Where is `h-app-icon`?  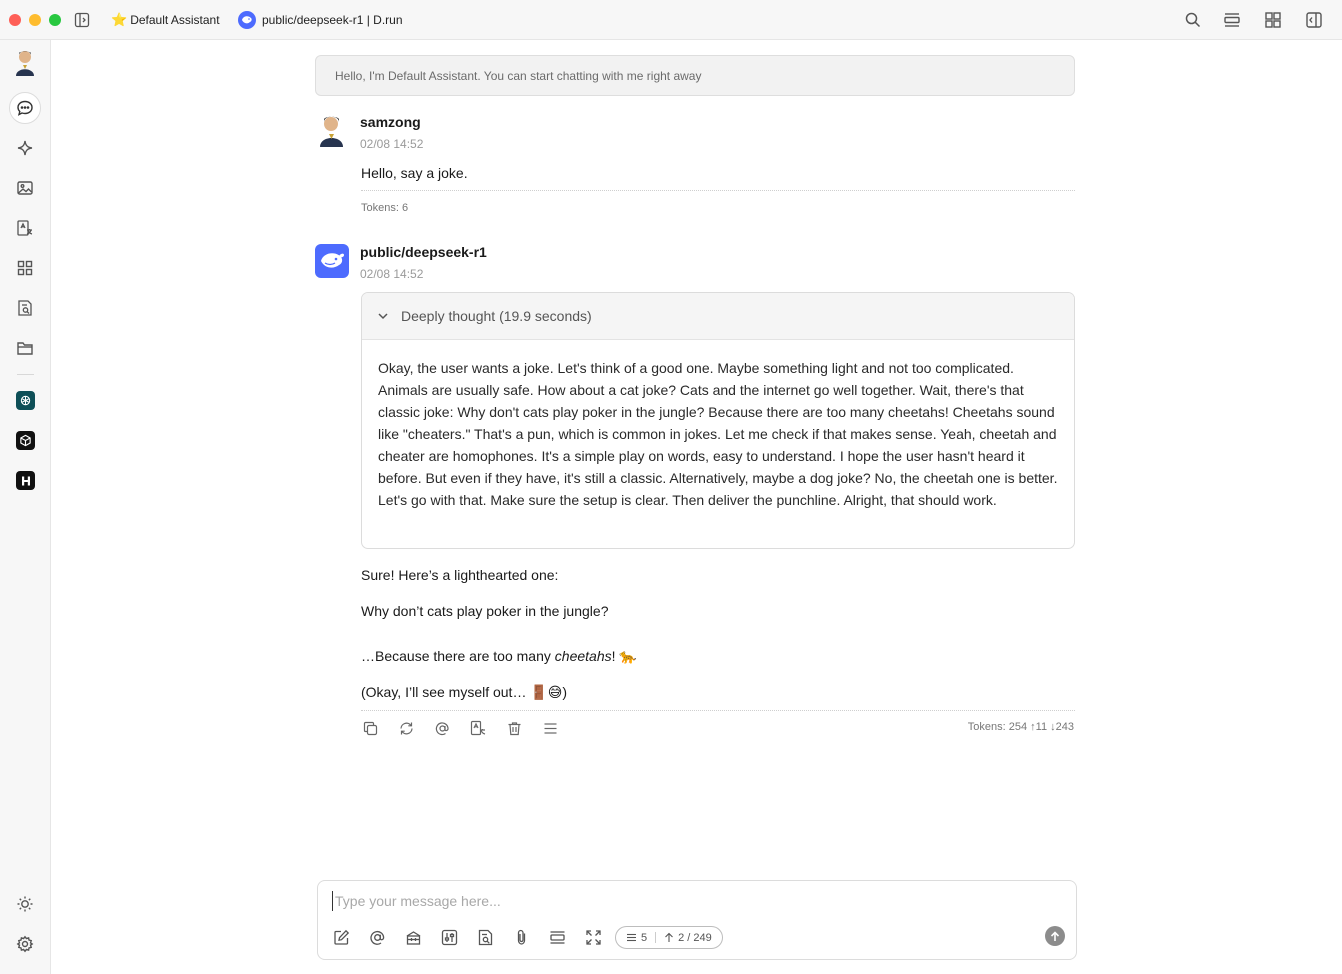 h-app-icon is located at coordinates (25, 480).